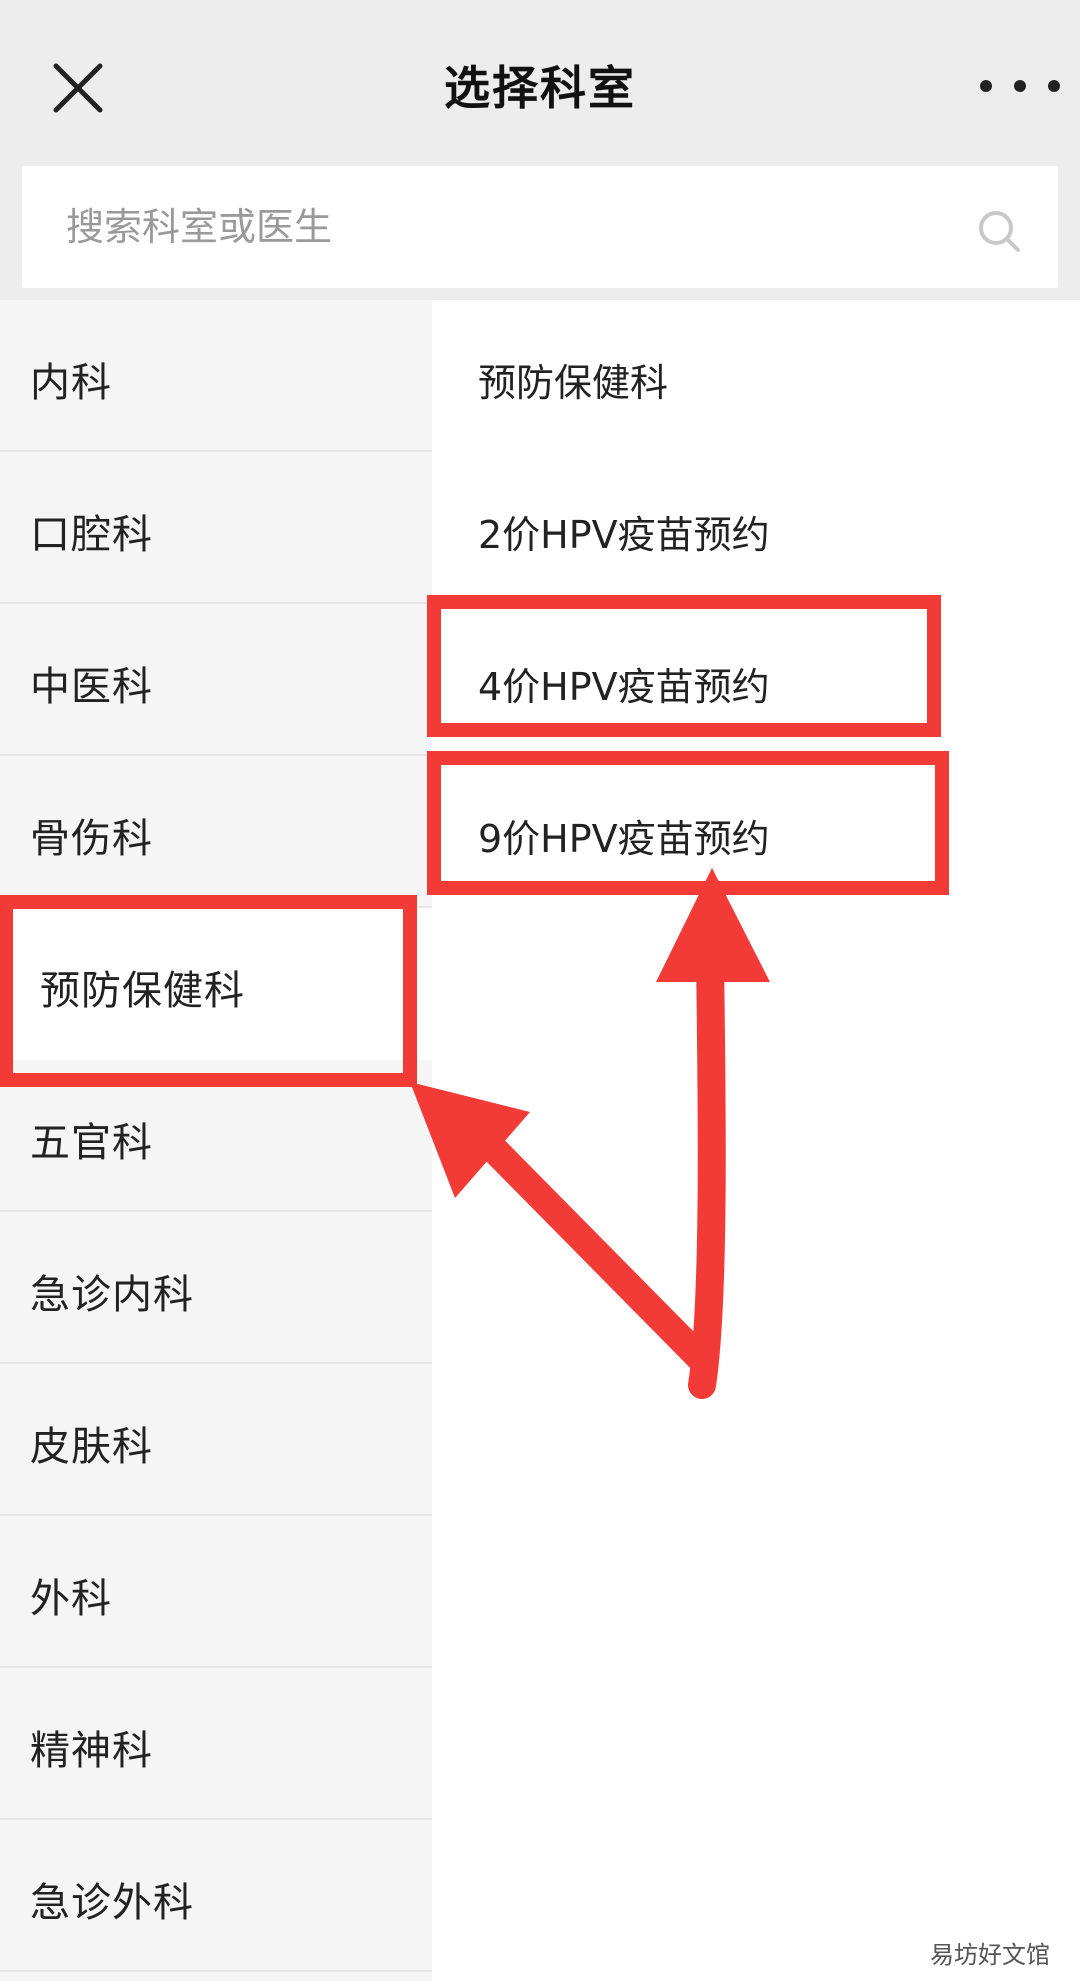 This screenshot has width=1080, height=1981. What do you see at coordinates (573, 383) in the screenshot?
I see `sub-item-label: 预防保健科` at bounding box center [573, 383].